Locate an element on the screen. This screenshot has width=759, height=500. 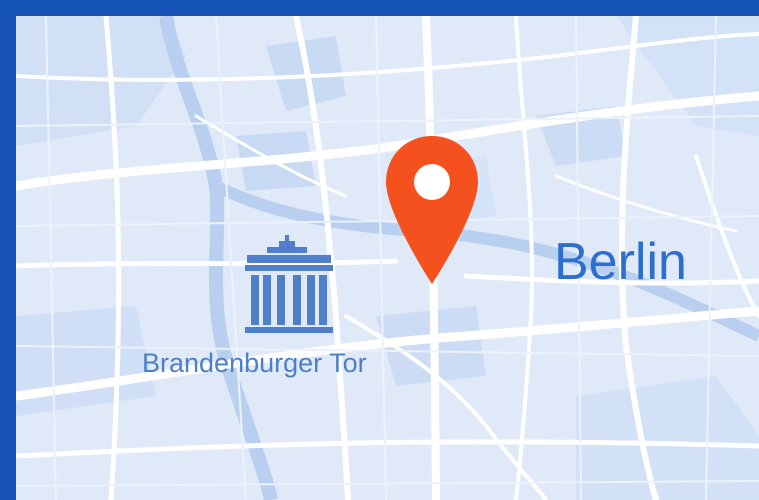
city-label: Berlin is located at coordinates (620, 262).